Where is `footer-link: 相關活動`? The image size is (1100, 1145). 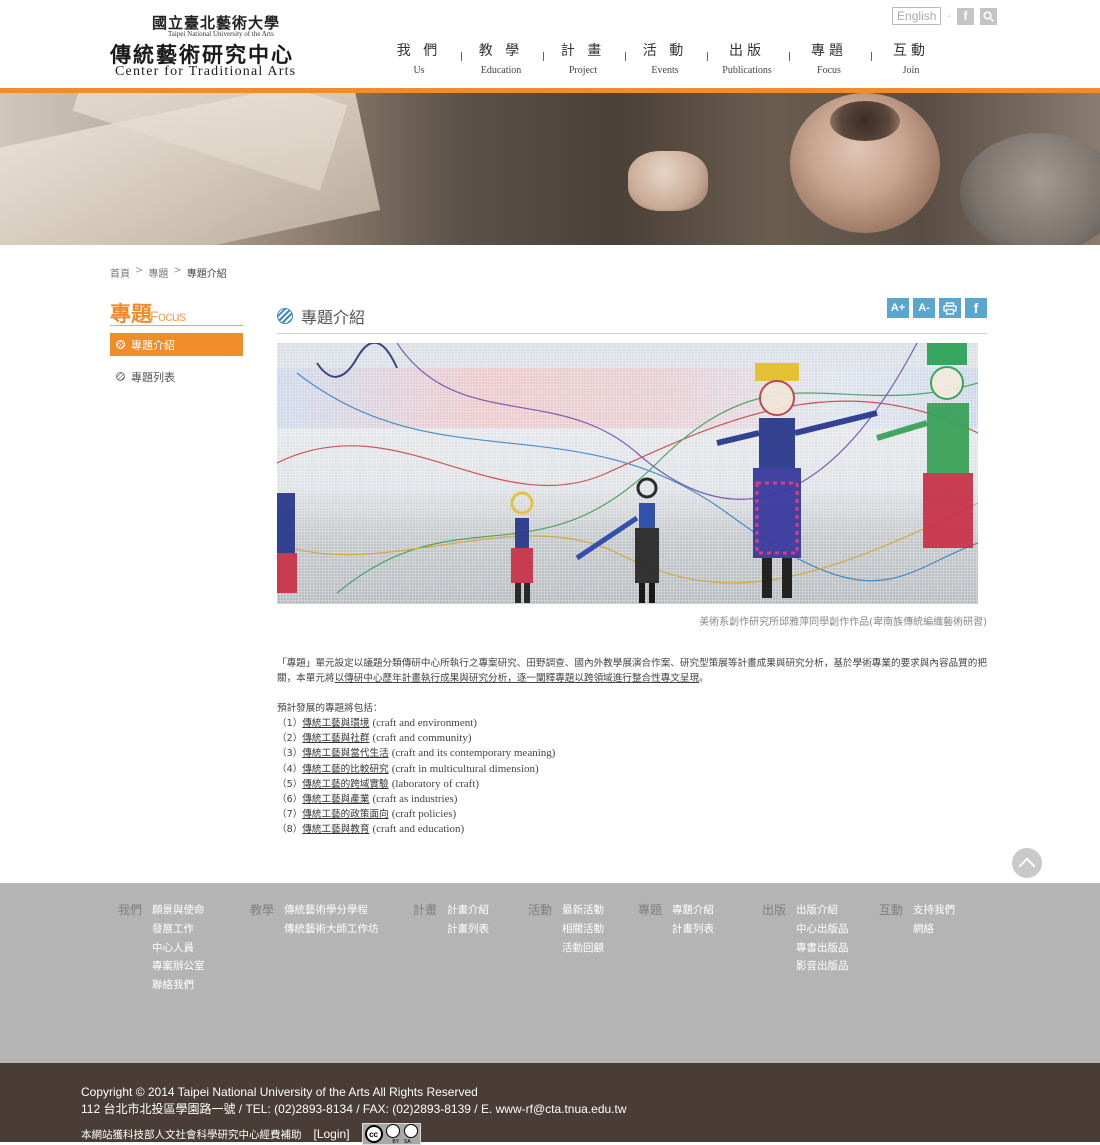
footer-link: 相關活動 is located at coordinates (583, 929).